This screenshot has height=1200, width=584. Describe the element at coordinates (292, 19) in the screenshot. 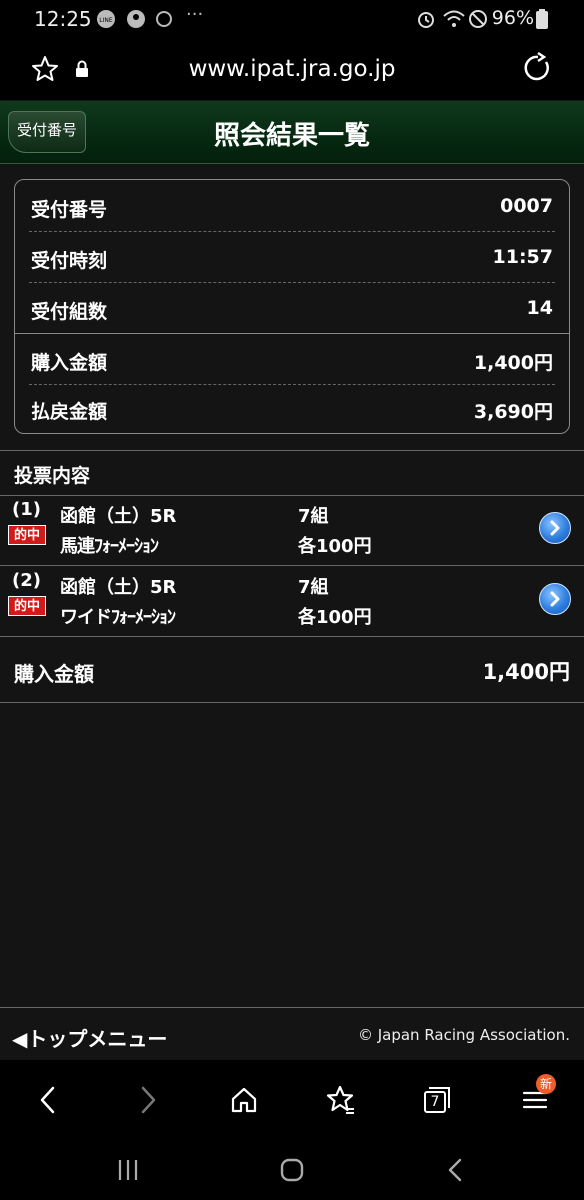

I see `status-bar: 12:25 LINE ··· 96%` at that location.